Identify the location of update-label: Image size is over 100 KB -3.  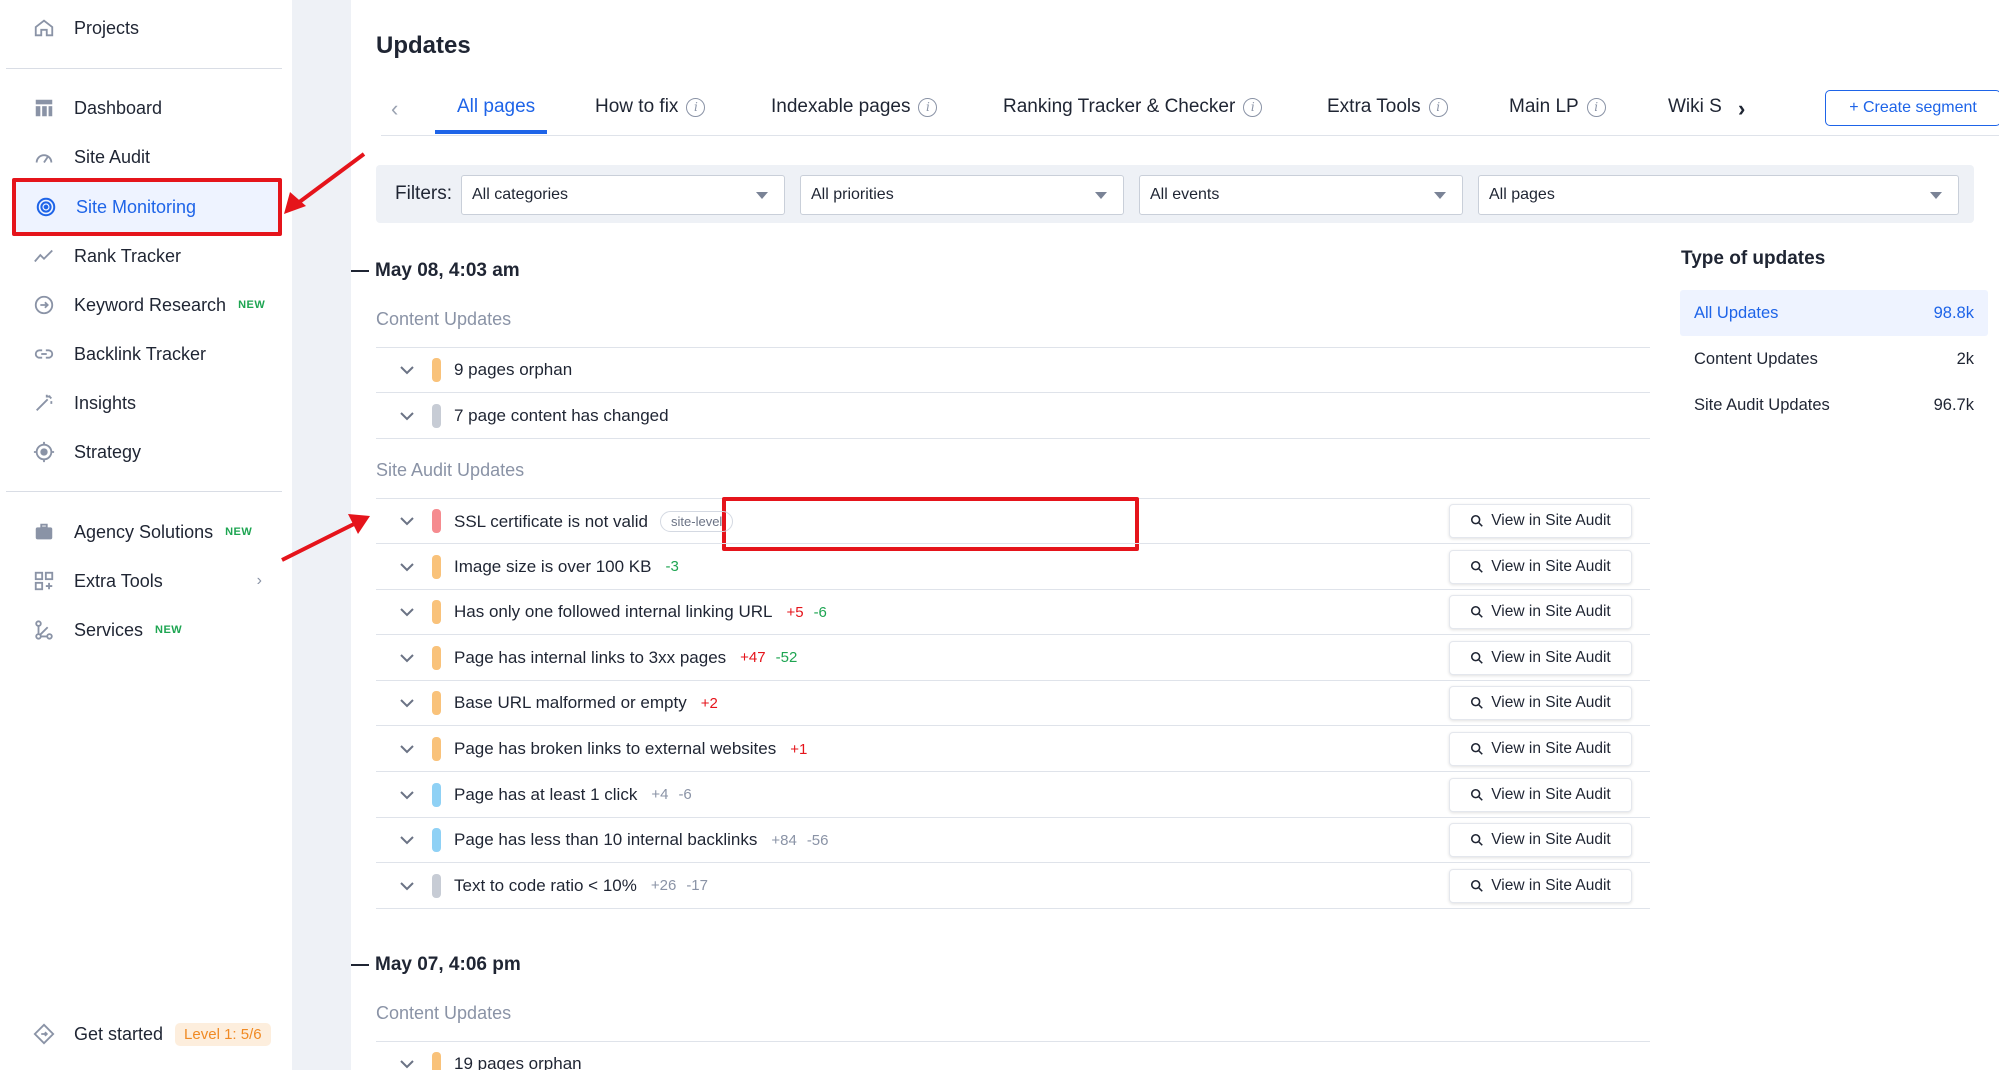
(566, 567).